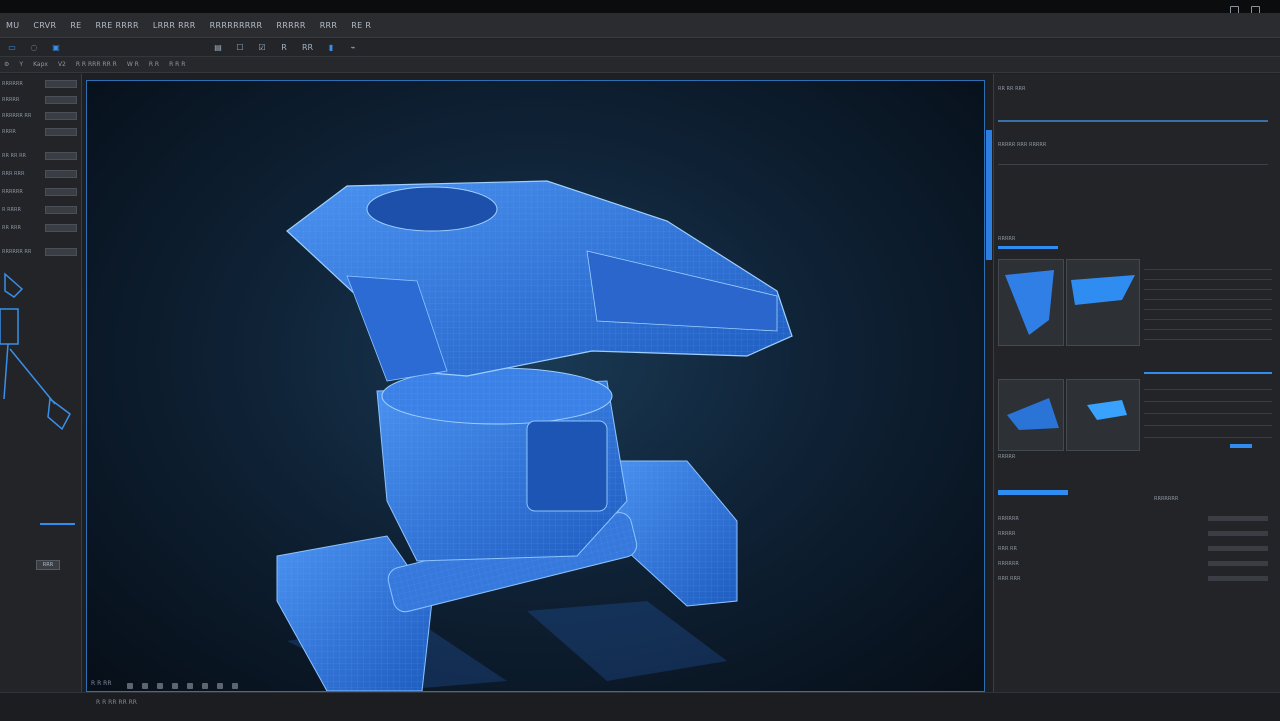 This screenshot has width=1280, height=721. I want to click on lasso-tool-button: ◌, so click(34, 48).